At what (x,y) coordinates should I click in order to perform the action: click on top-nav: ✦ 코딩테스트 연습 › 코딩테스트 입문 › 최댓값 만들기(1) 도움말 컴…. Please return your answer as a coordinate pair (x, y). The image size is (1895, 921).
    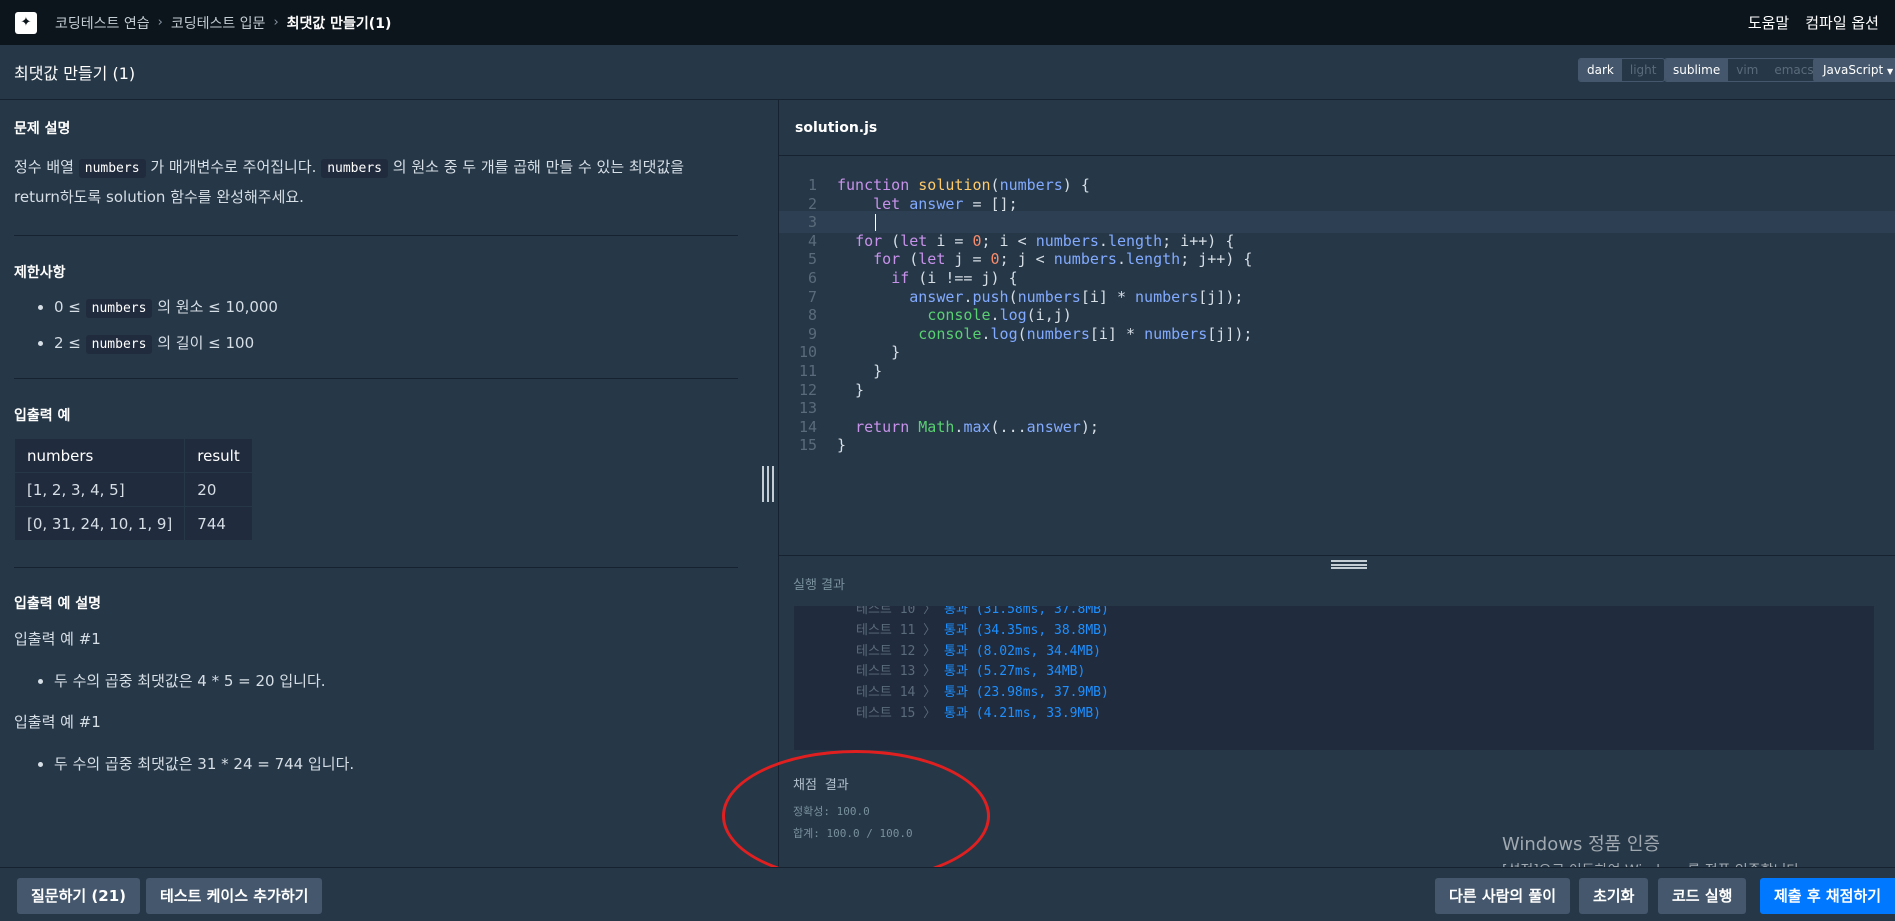
    Looking at the image, I should click on (947, 22).